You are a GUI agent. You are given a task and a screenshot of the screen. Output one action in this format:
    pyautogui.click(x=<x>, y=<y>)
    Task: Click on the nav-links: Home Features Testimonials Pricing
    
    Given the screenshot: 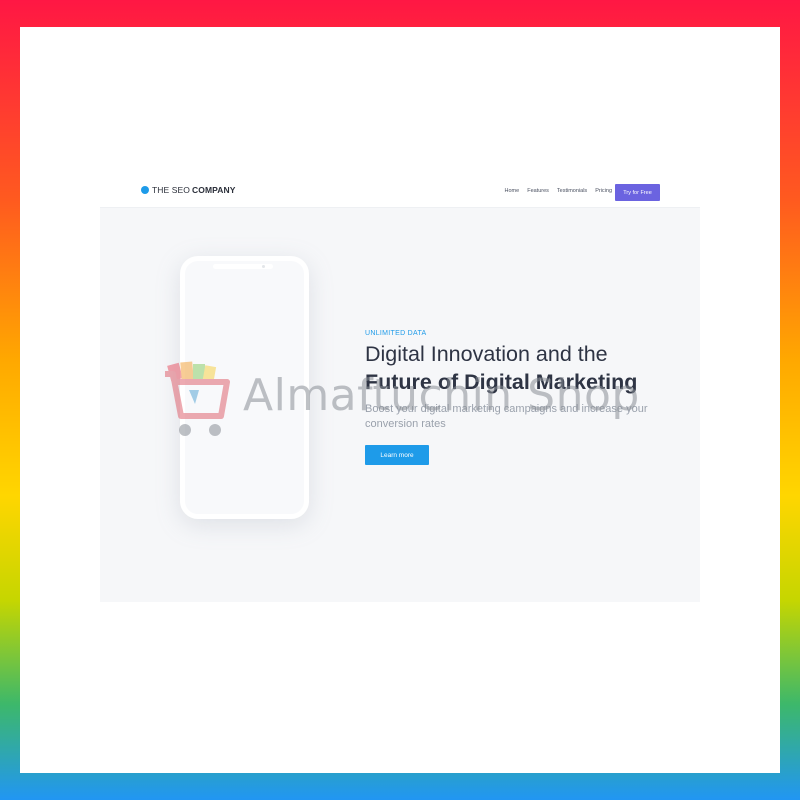 What is the action you would take?
    pyautogui.click(x=558, y=191)
    